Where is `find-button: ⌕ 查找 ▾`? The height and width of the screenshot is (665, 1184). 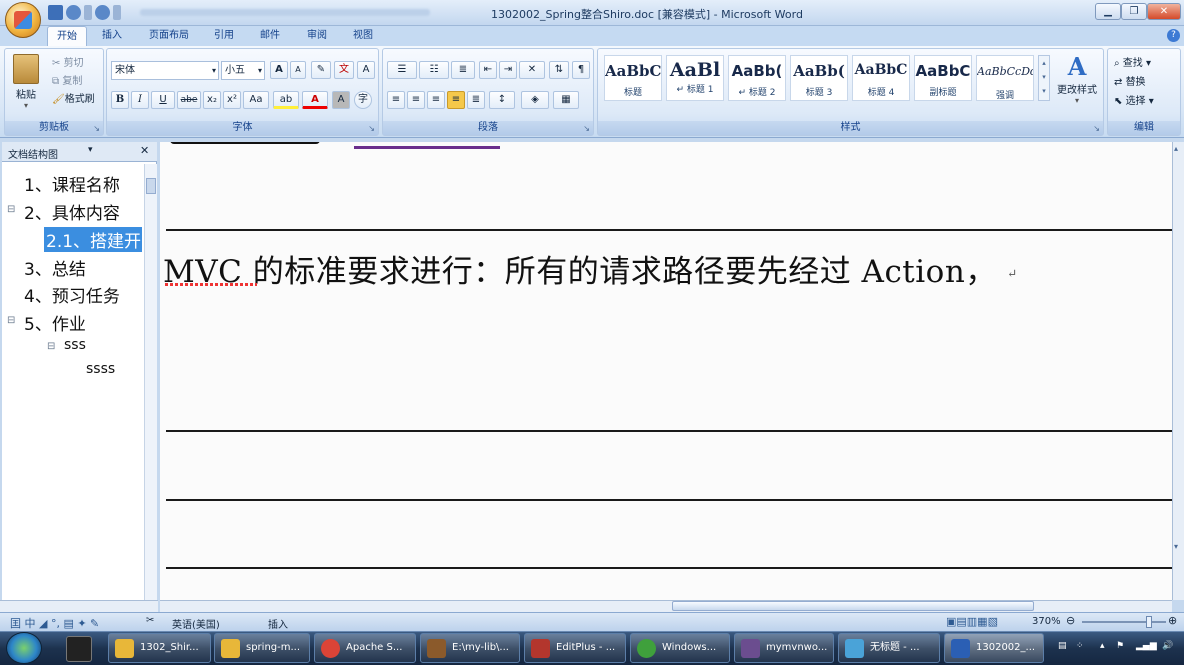
find-button: ⌕ 查找 ▾ is located at coordinates (1132, 61).